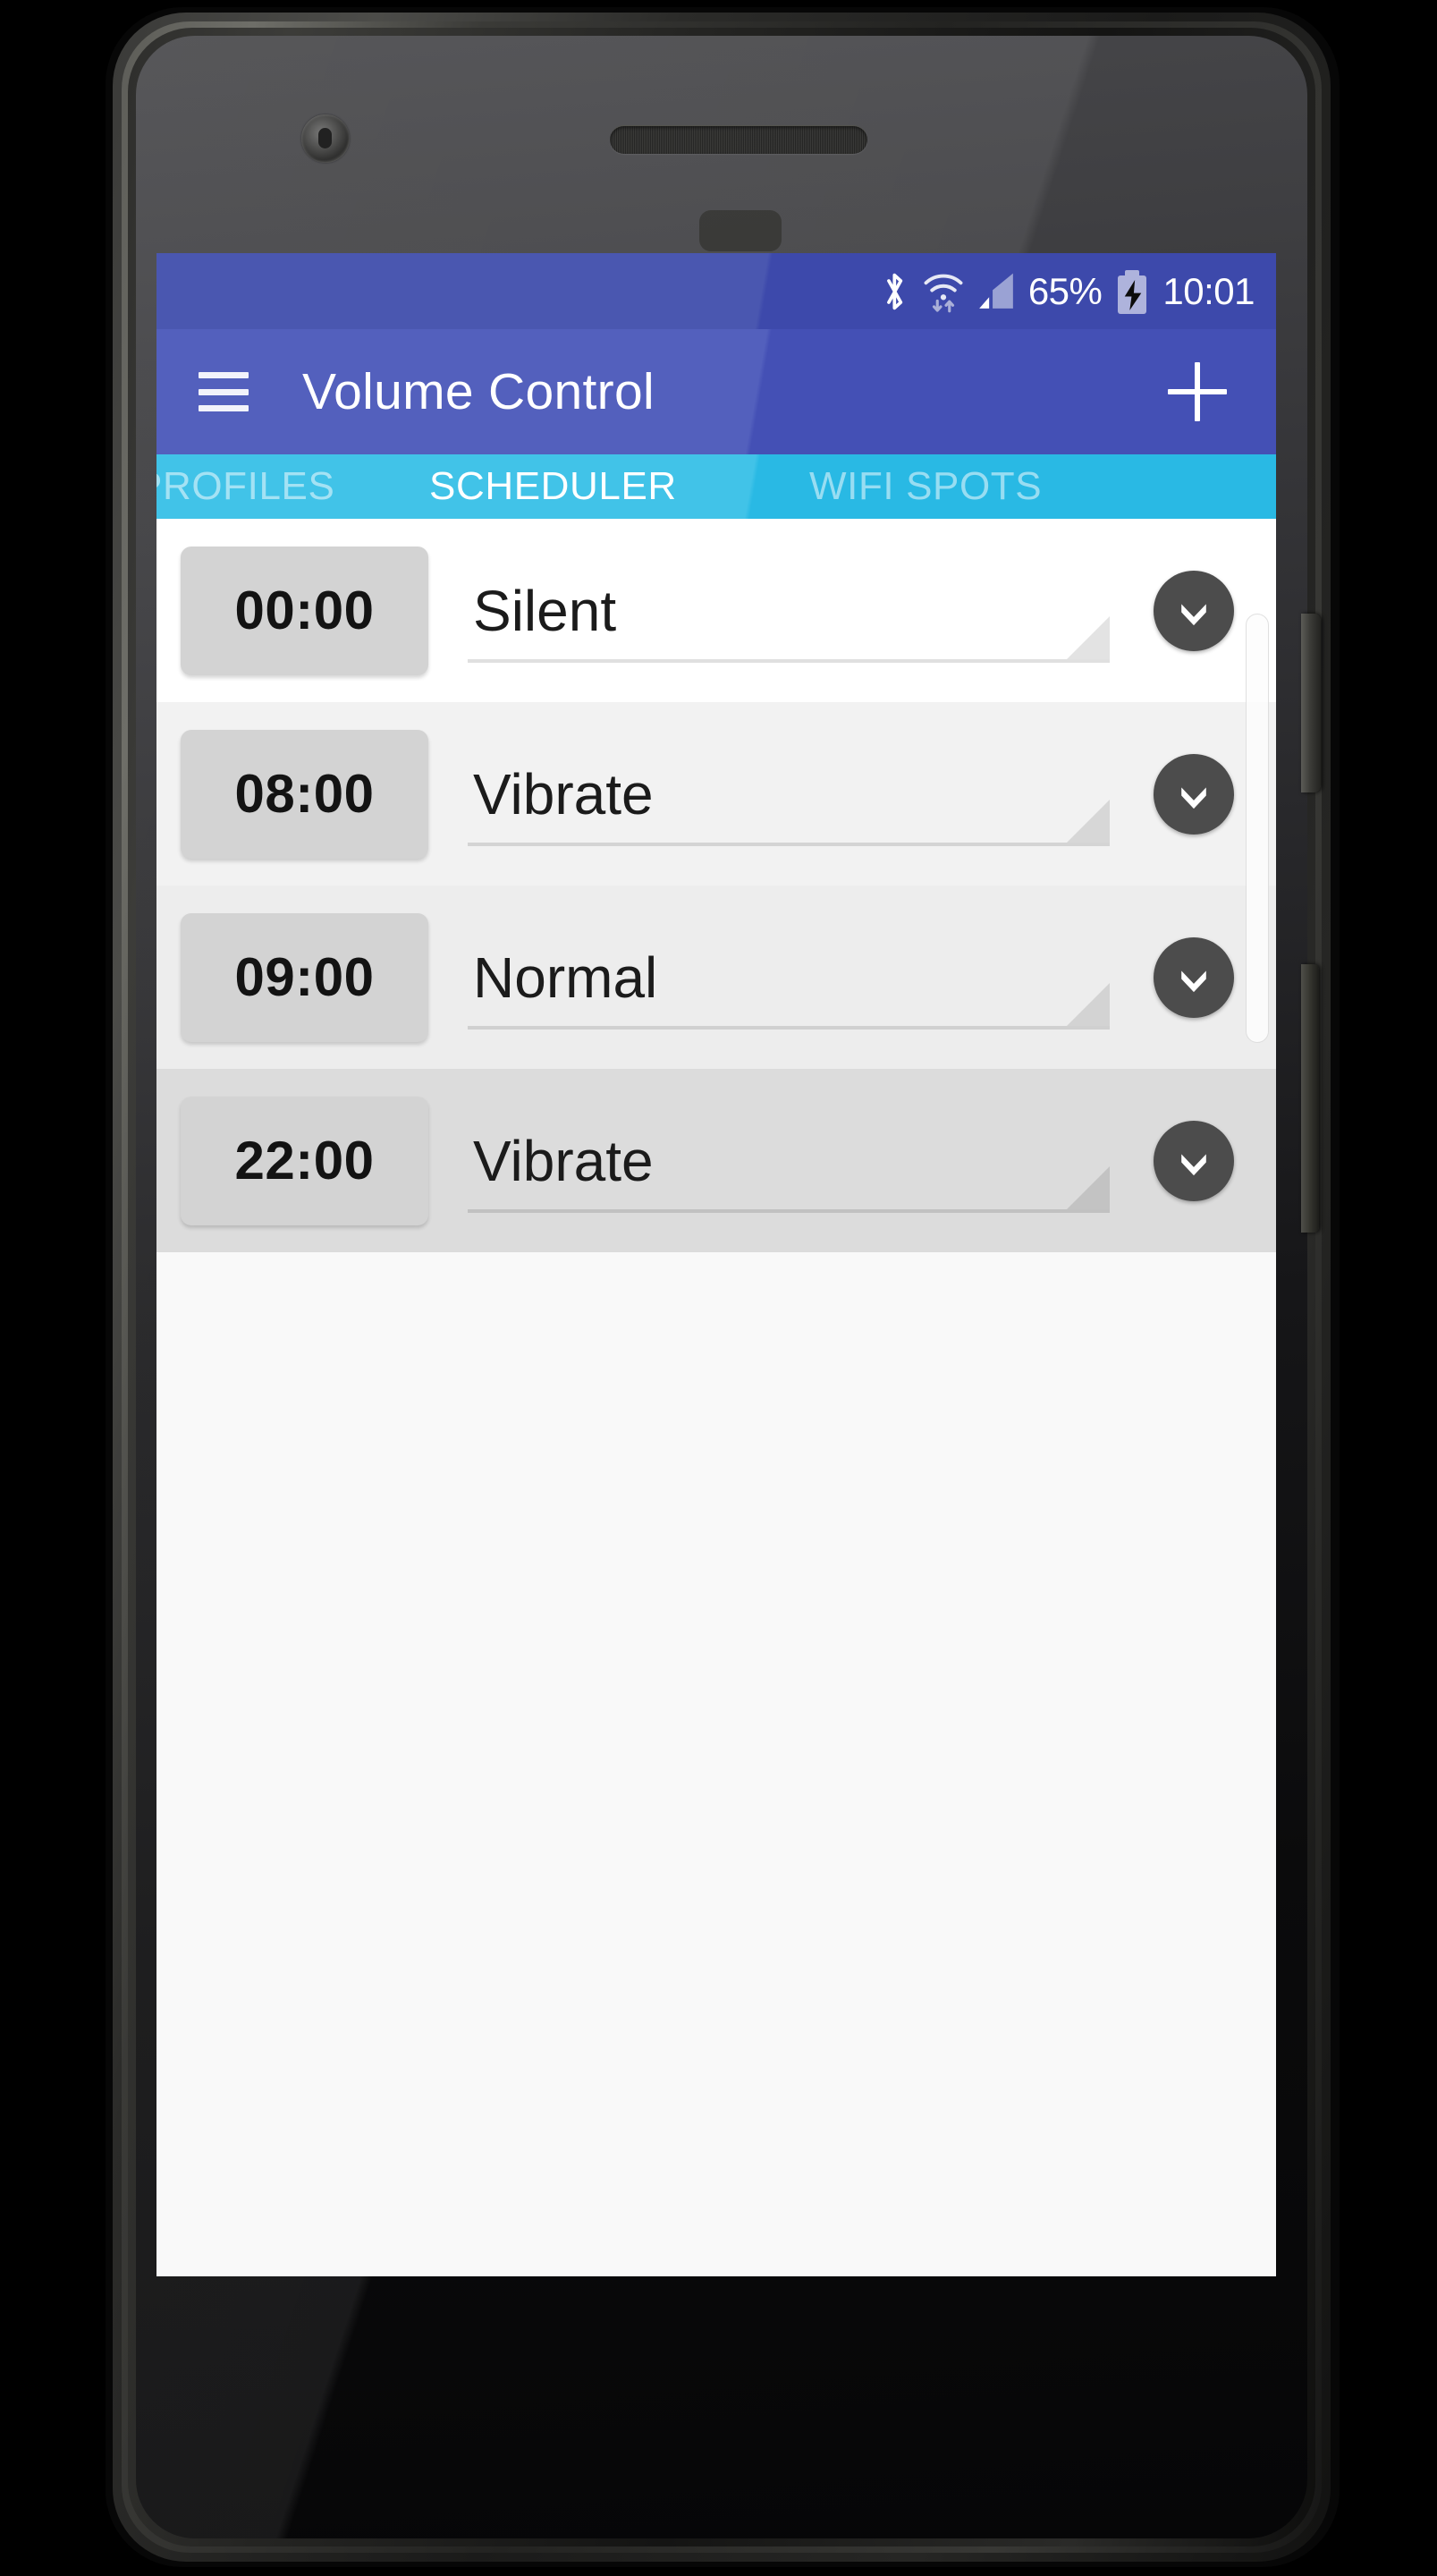  Describe the element at coordinates (1209, 290) in the screenshot. I see `status-bar-clock: 10:01` at that location.